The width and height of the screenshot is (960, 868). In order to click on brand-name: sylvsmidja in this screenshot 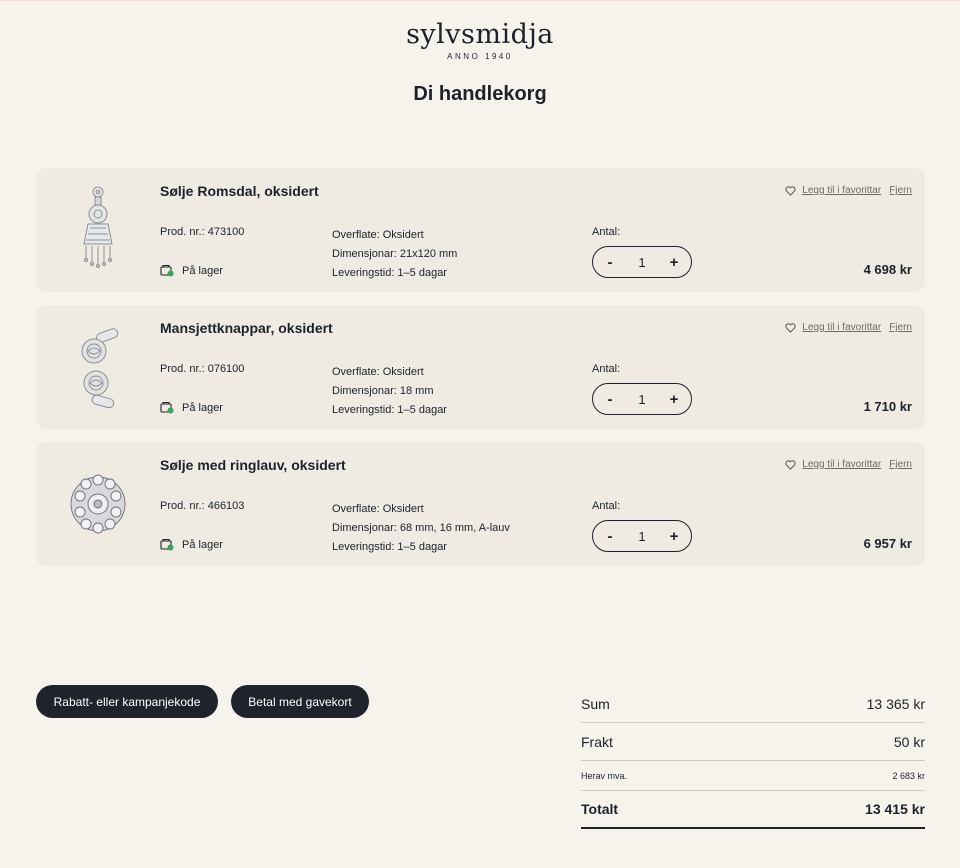, I will do `click(480, 34)`.